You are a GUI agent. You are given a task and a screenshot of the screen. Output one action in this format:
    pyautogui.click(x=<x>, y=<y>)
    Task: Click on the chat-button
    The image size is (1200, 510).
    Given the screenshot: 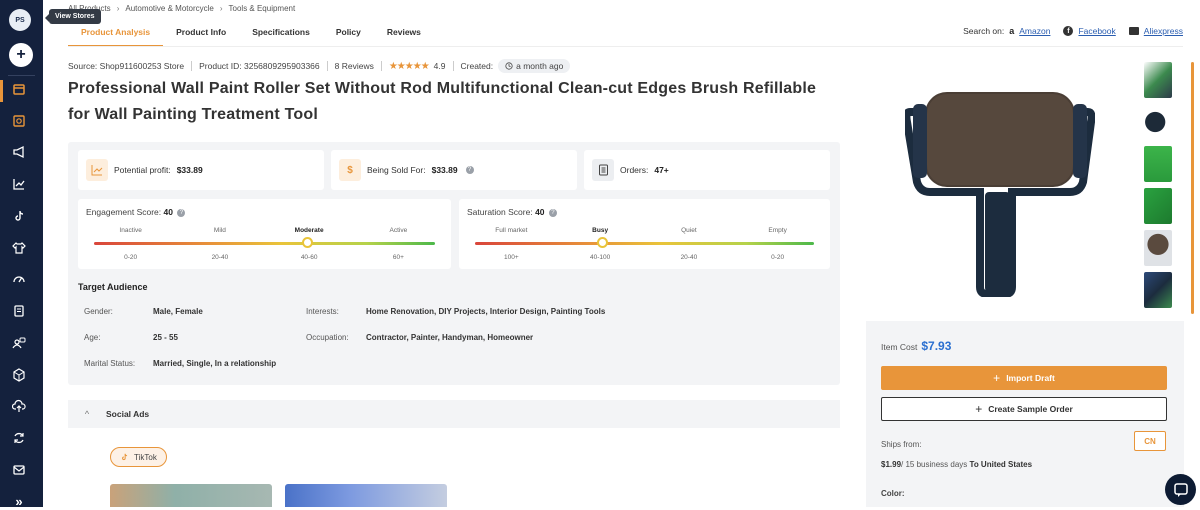 What is the action you would take?
    pyautogui.click(x=1180, y=489)
    